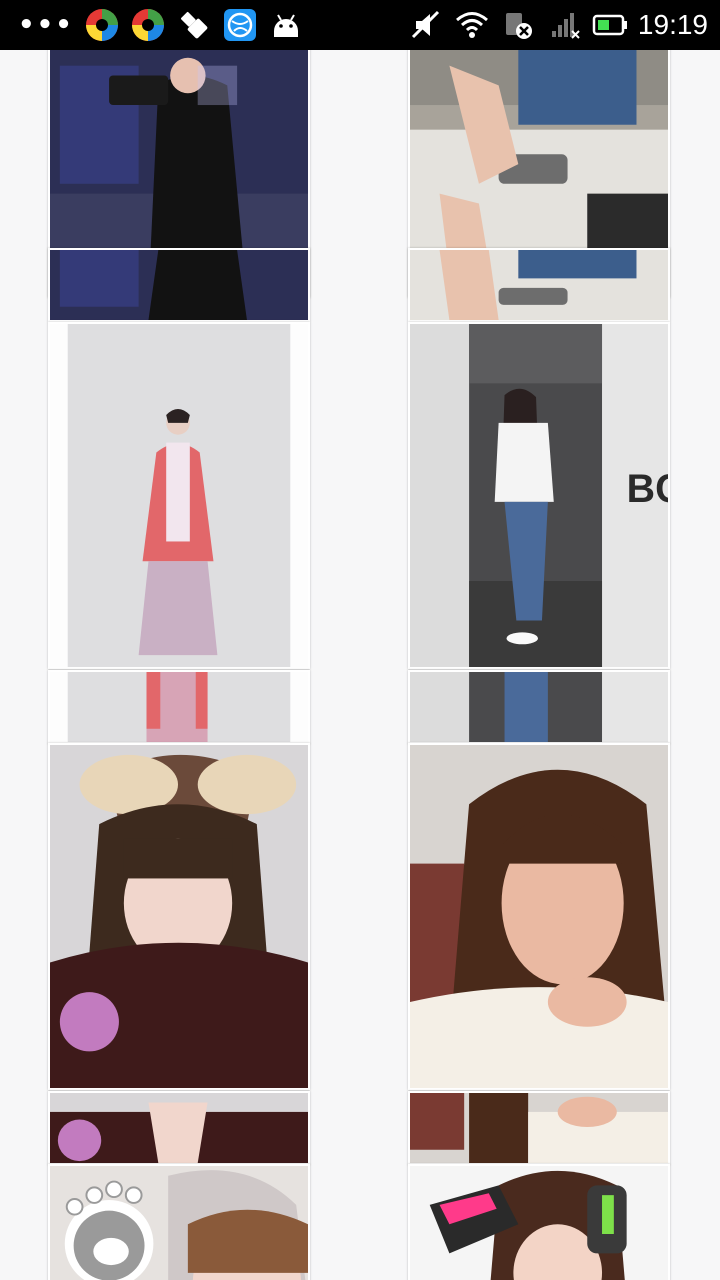  What do you see at coordinates (672, 24) in the screenshot?
I see `clock: 19:19` at bounding box center [672, 24].